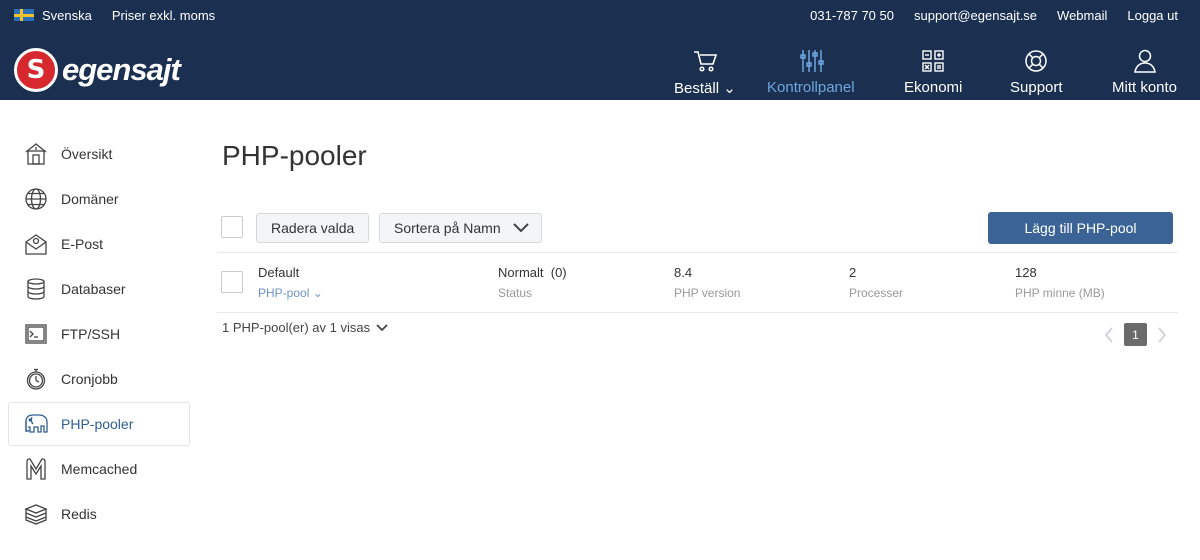 The height and width of the screenshot is (560, 1200). I want to click on lifebuoy-icon, so click(1036, 61).